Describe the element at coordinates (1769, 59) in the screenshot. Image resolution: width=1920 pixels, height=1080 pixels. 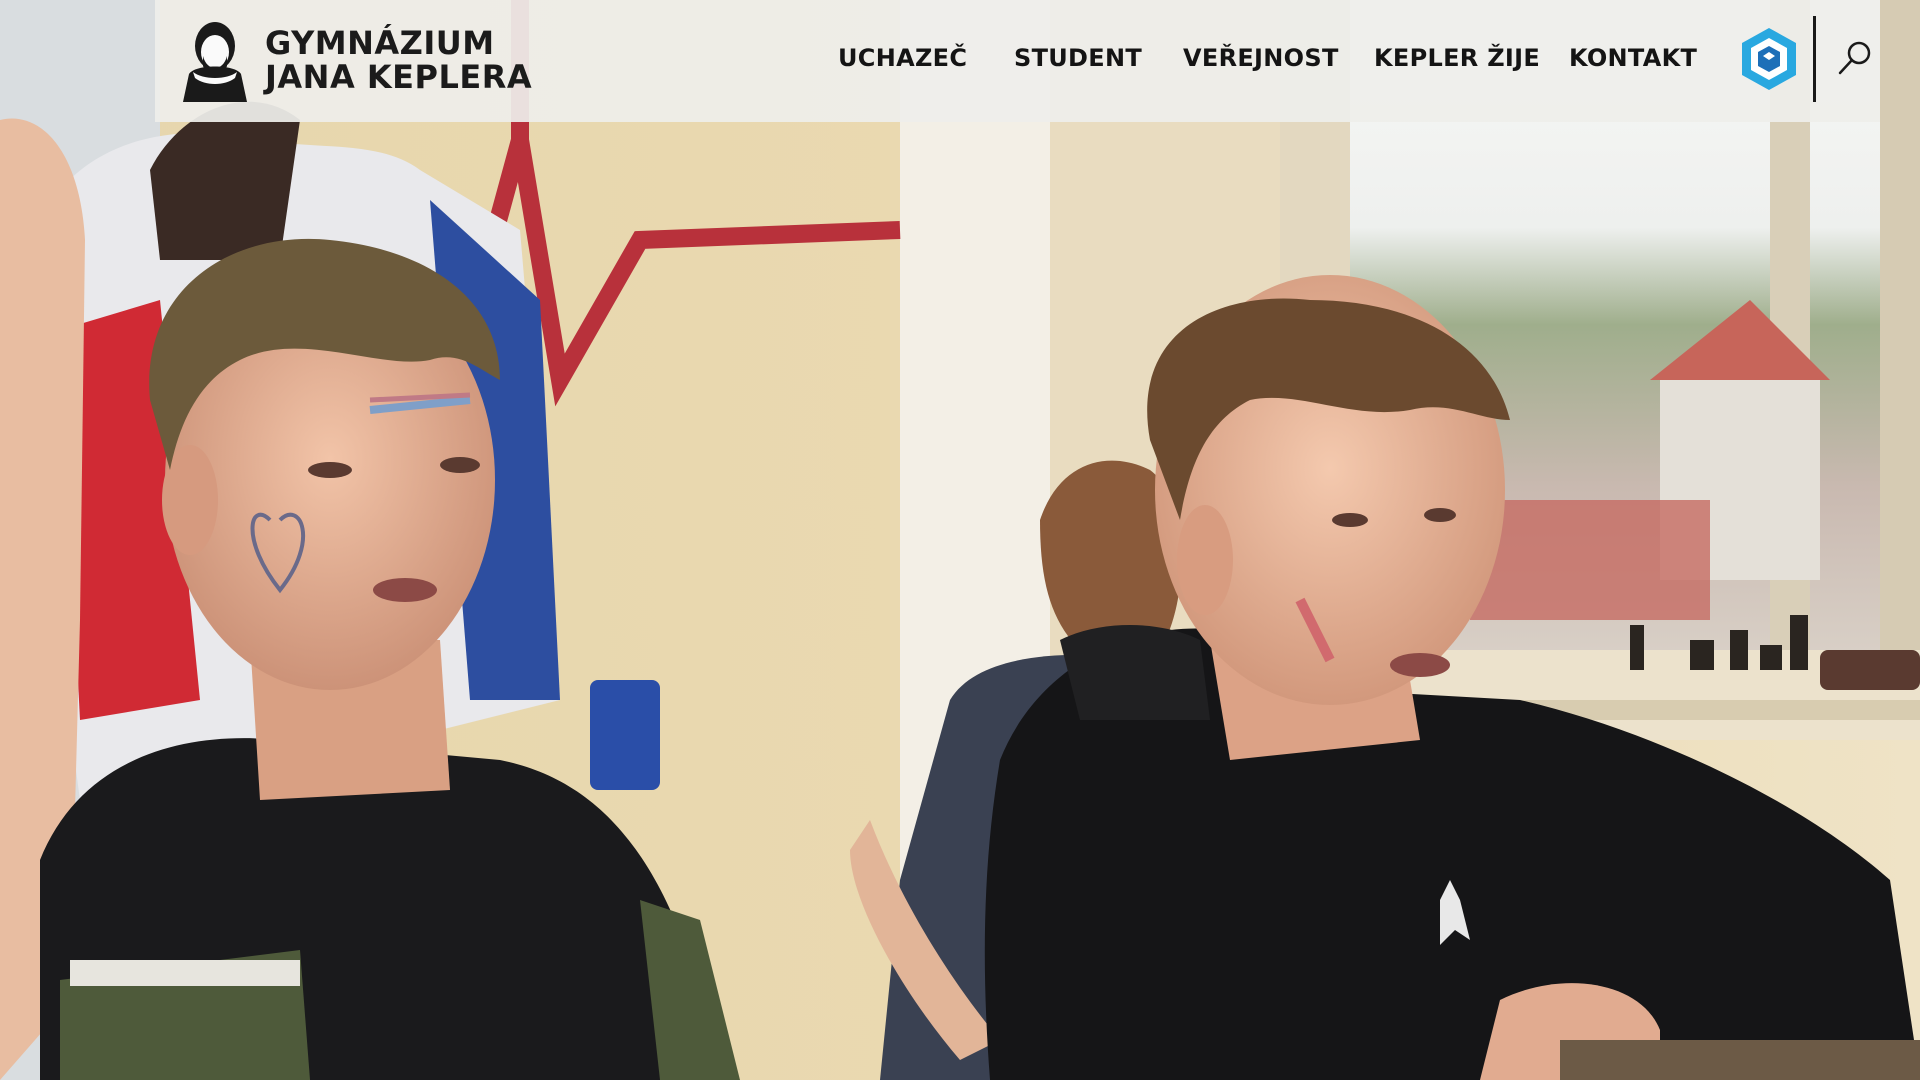
I see `hexagon-logo-icon` at that location.